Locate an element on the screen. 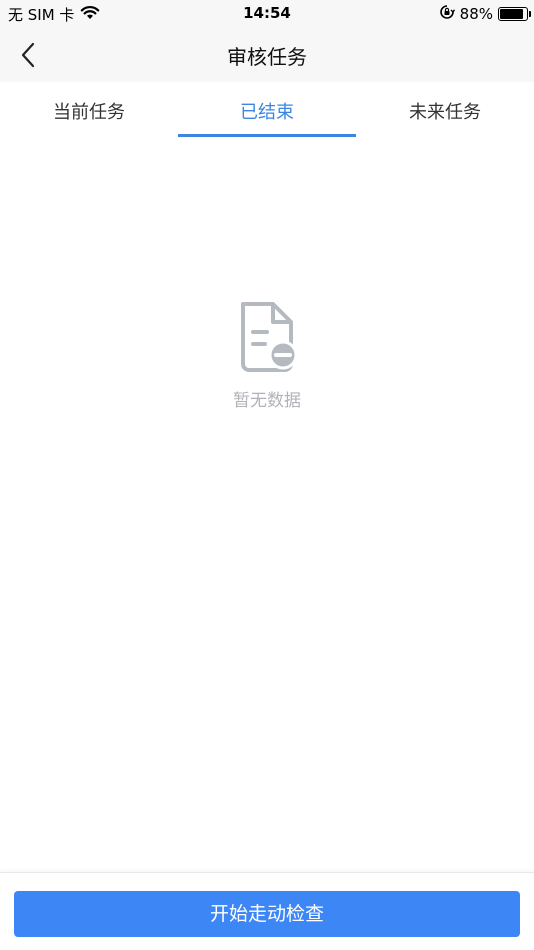  document-remove-icon is located at coordinates (269, 337).